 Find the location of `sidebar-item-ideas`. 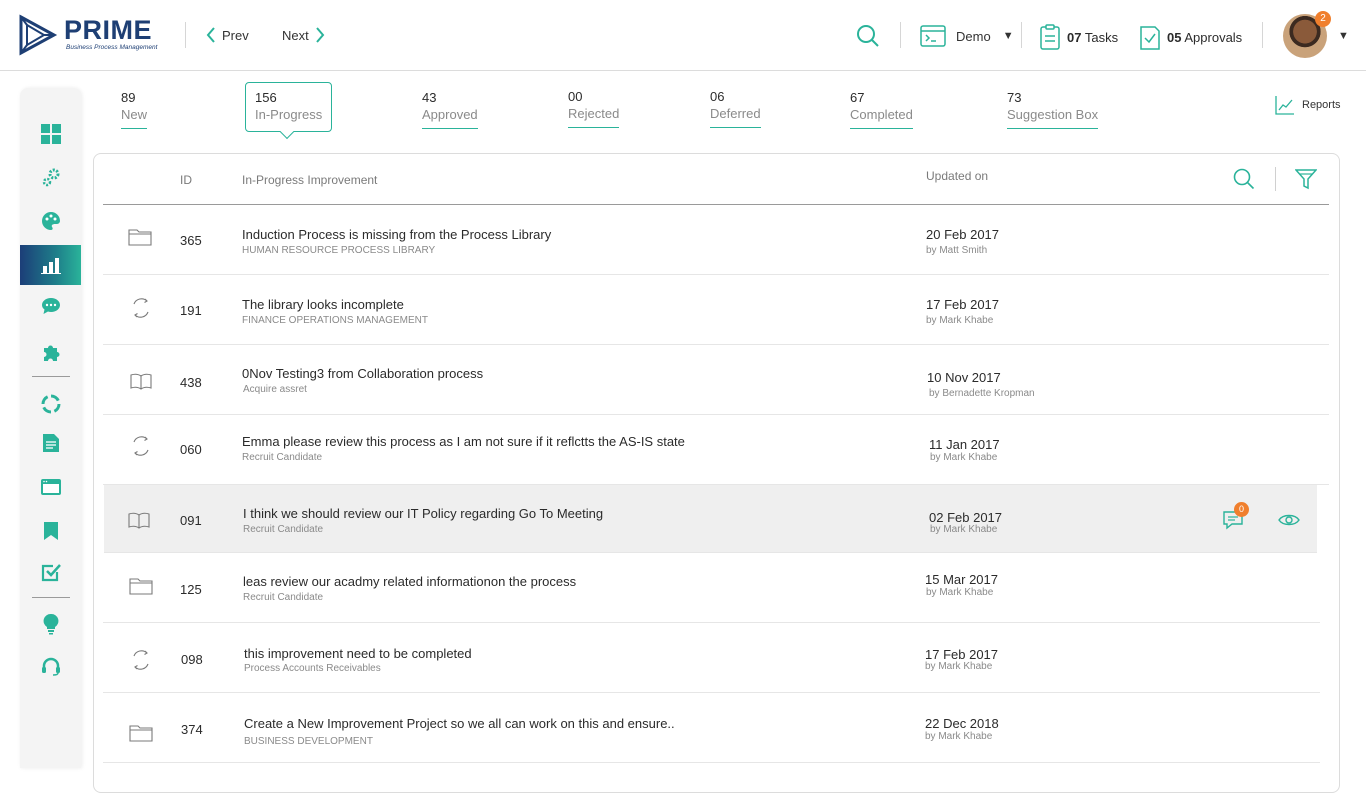

sidebar-item-ideas is located at coordinates (50, 624).